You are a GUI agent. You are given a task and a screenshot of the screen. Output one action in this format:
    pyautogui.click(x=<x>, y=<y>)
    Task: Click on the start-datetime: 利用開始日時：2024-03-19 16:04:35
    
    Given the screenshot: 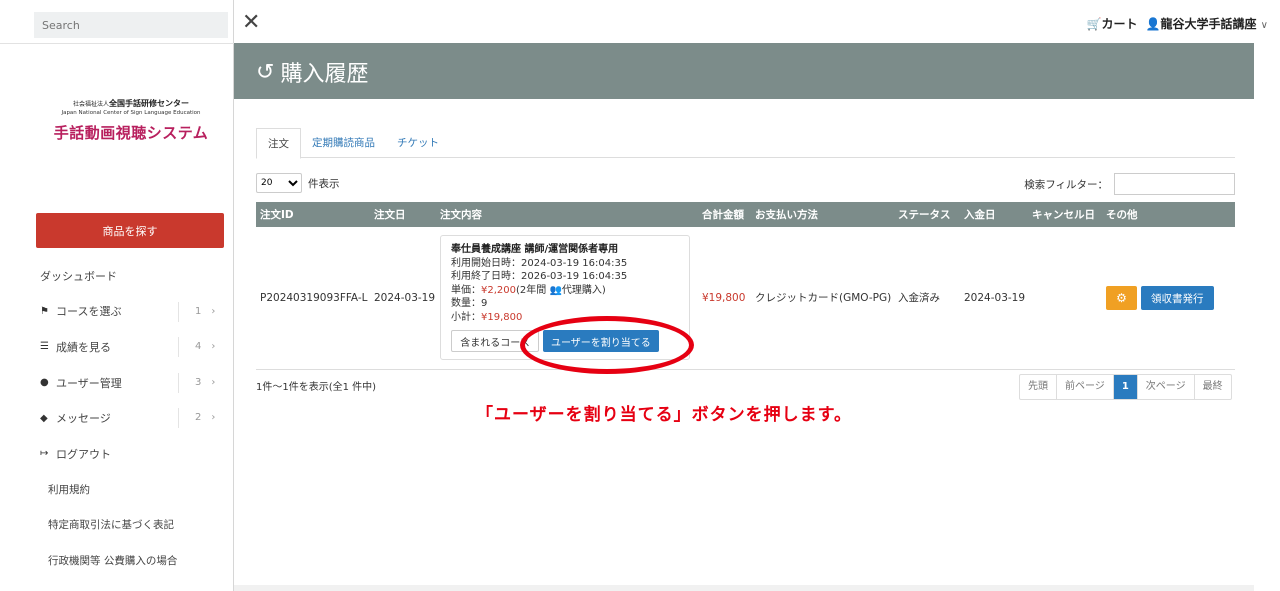 What is the action you would take?
    pyautogui.click(x=539, y=263)
    